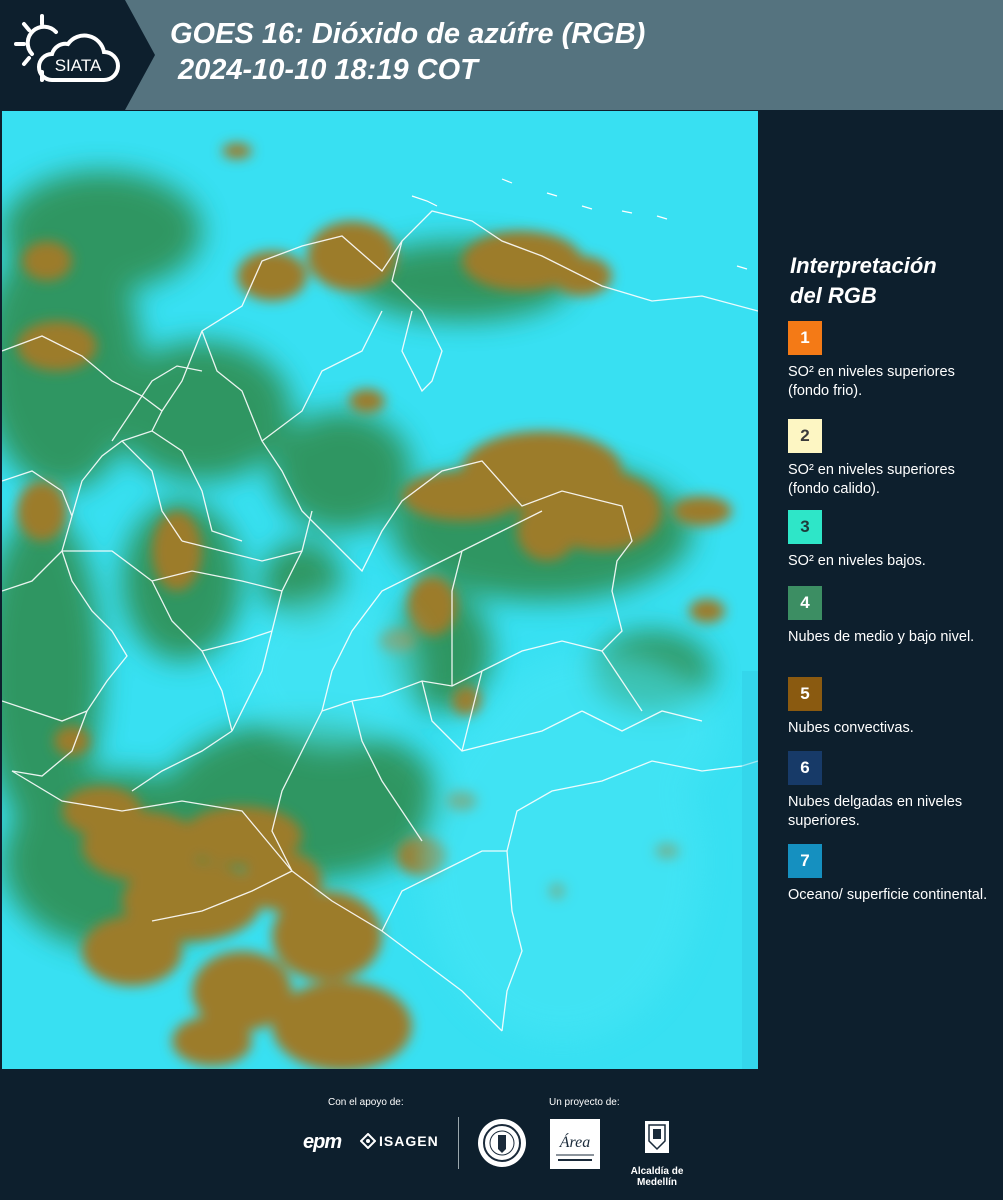 The width and height of the screenshot is (1003, 1200). I want to click on svg-text: Área, so click(575, 1141).